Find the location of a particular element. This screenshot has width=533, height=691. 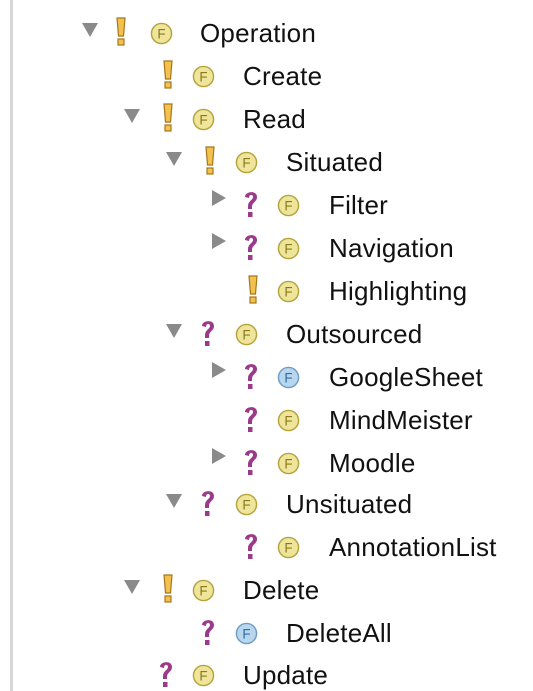

row-situated: F Situated is located at coordinates (266, 162).